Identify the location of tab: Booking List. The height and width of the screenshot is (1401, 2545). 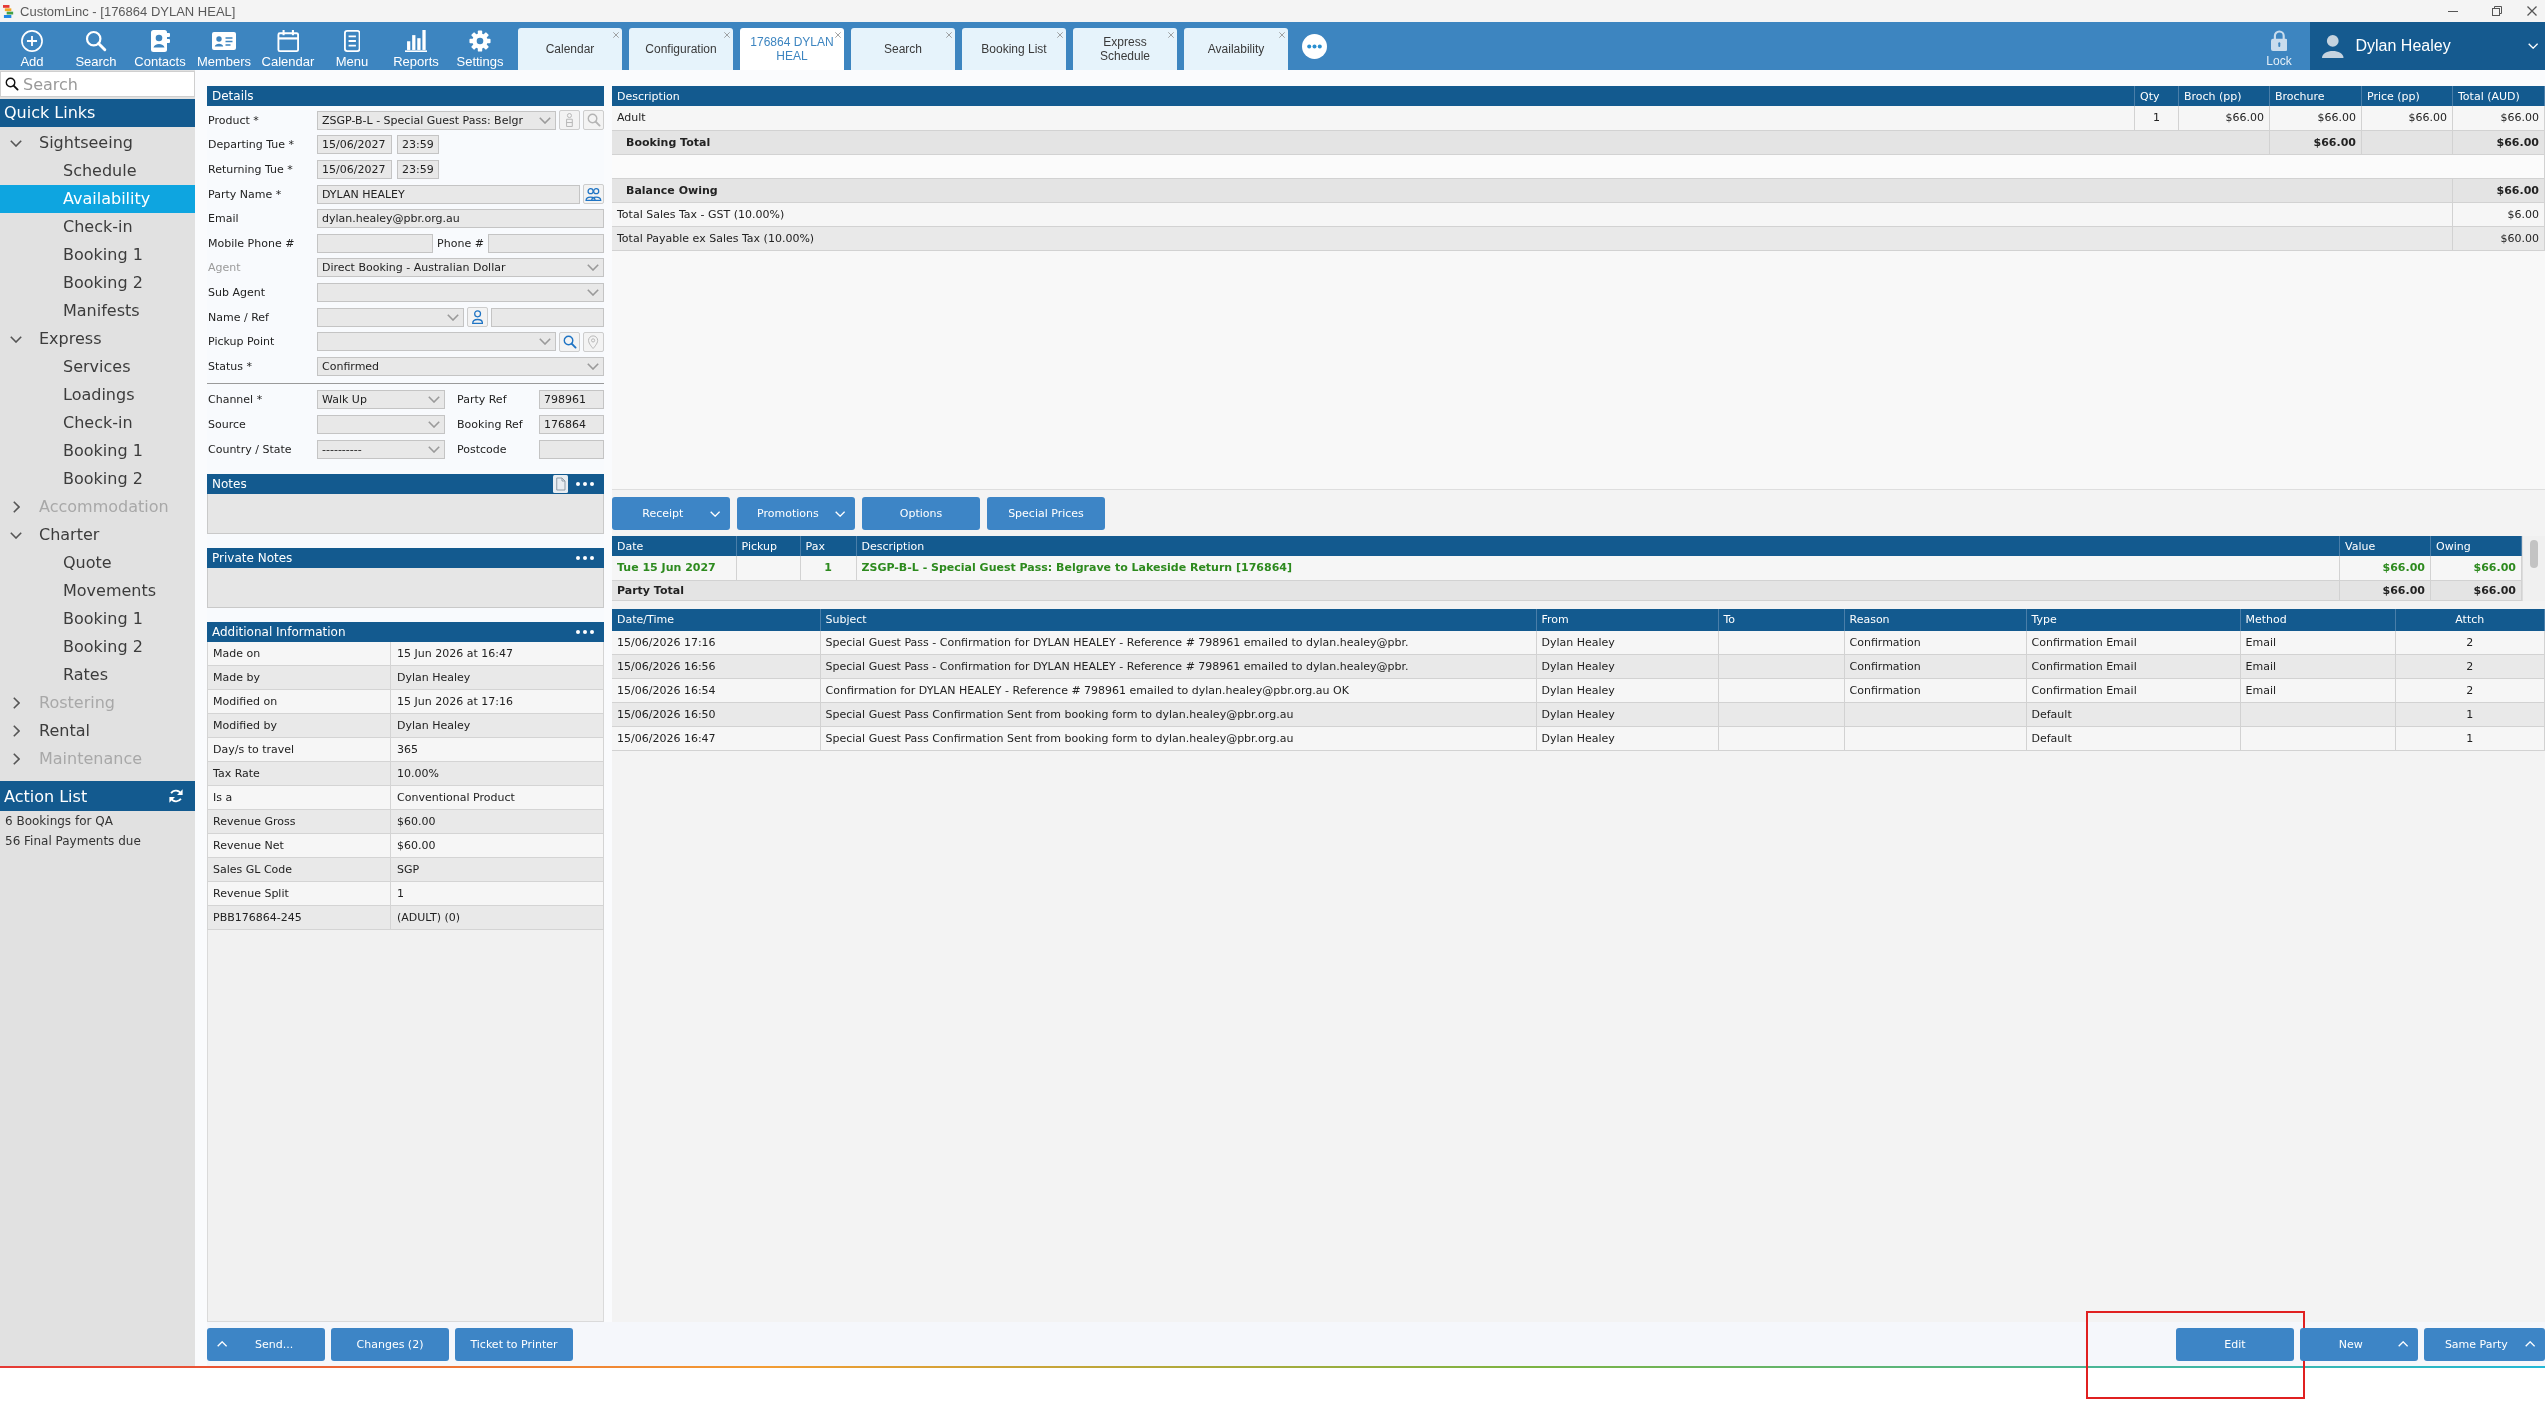
(1014, 49).